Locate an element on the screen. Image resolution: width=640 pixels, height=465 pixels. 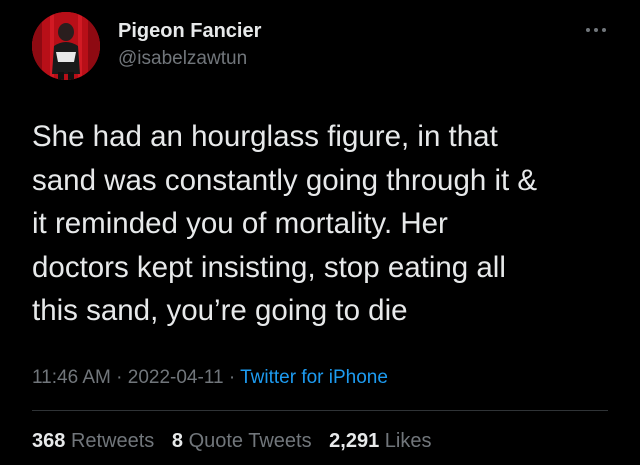
likes-count: 2,291 is located at coordinates (354, 441).